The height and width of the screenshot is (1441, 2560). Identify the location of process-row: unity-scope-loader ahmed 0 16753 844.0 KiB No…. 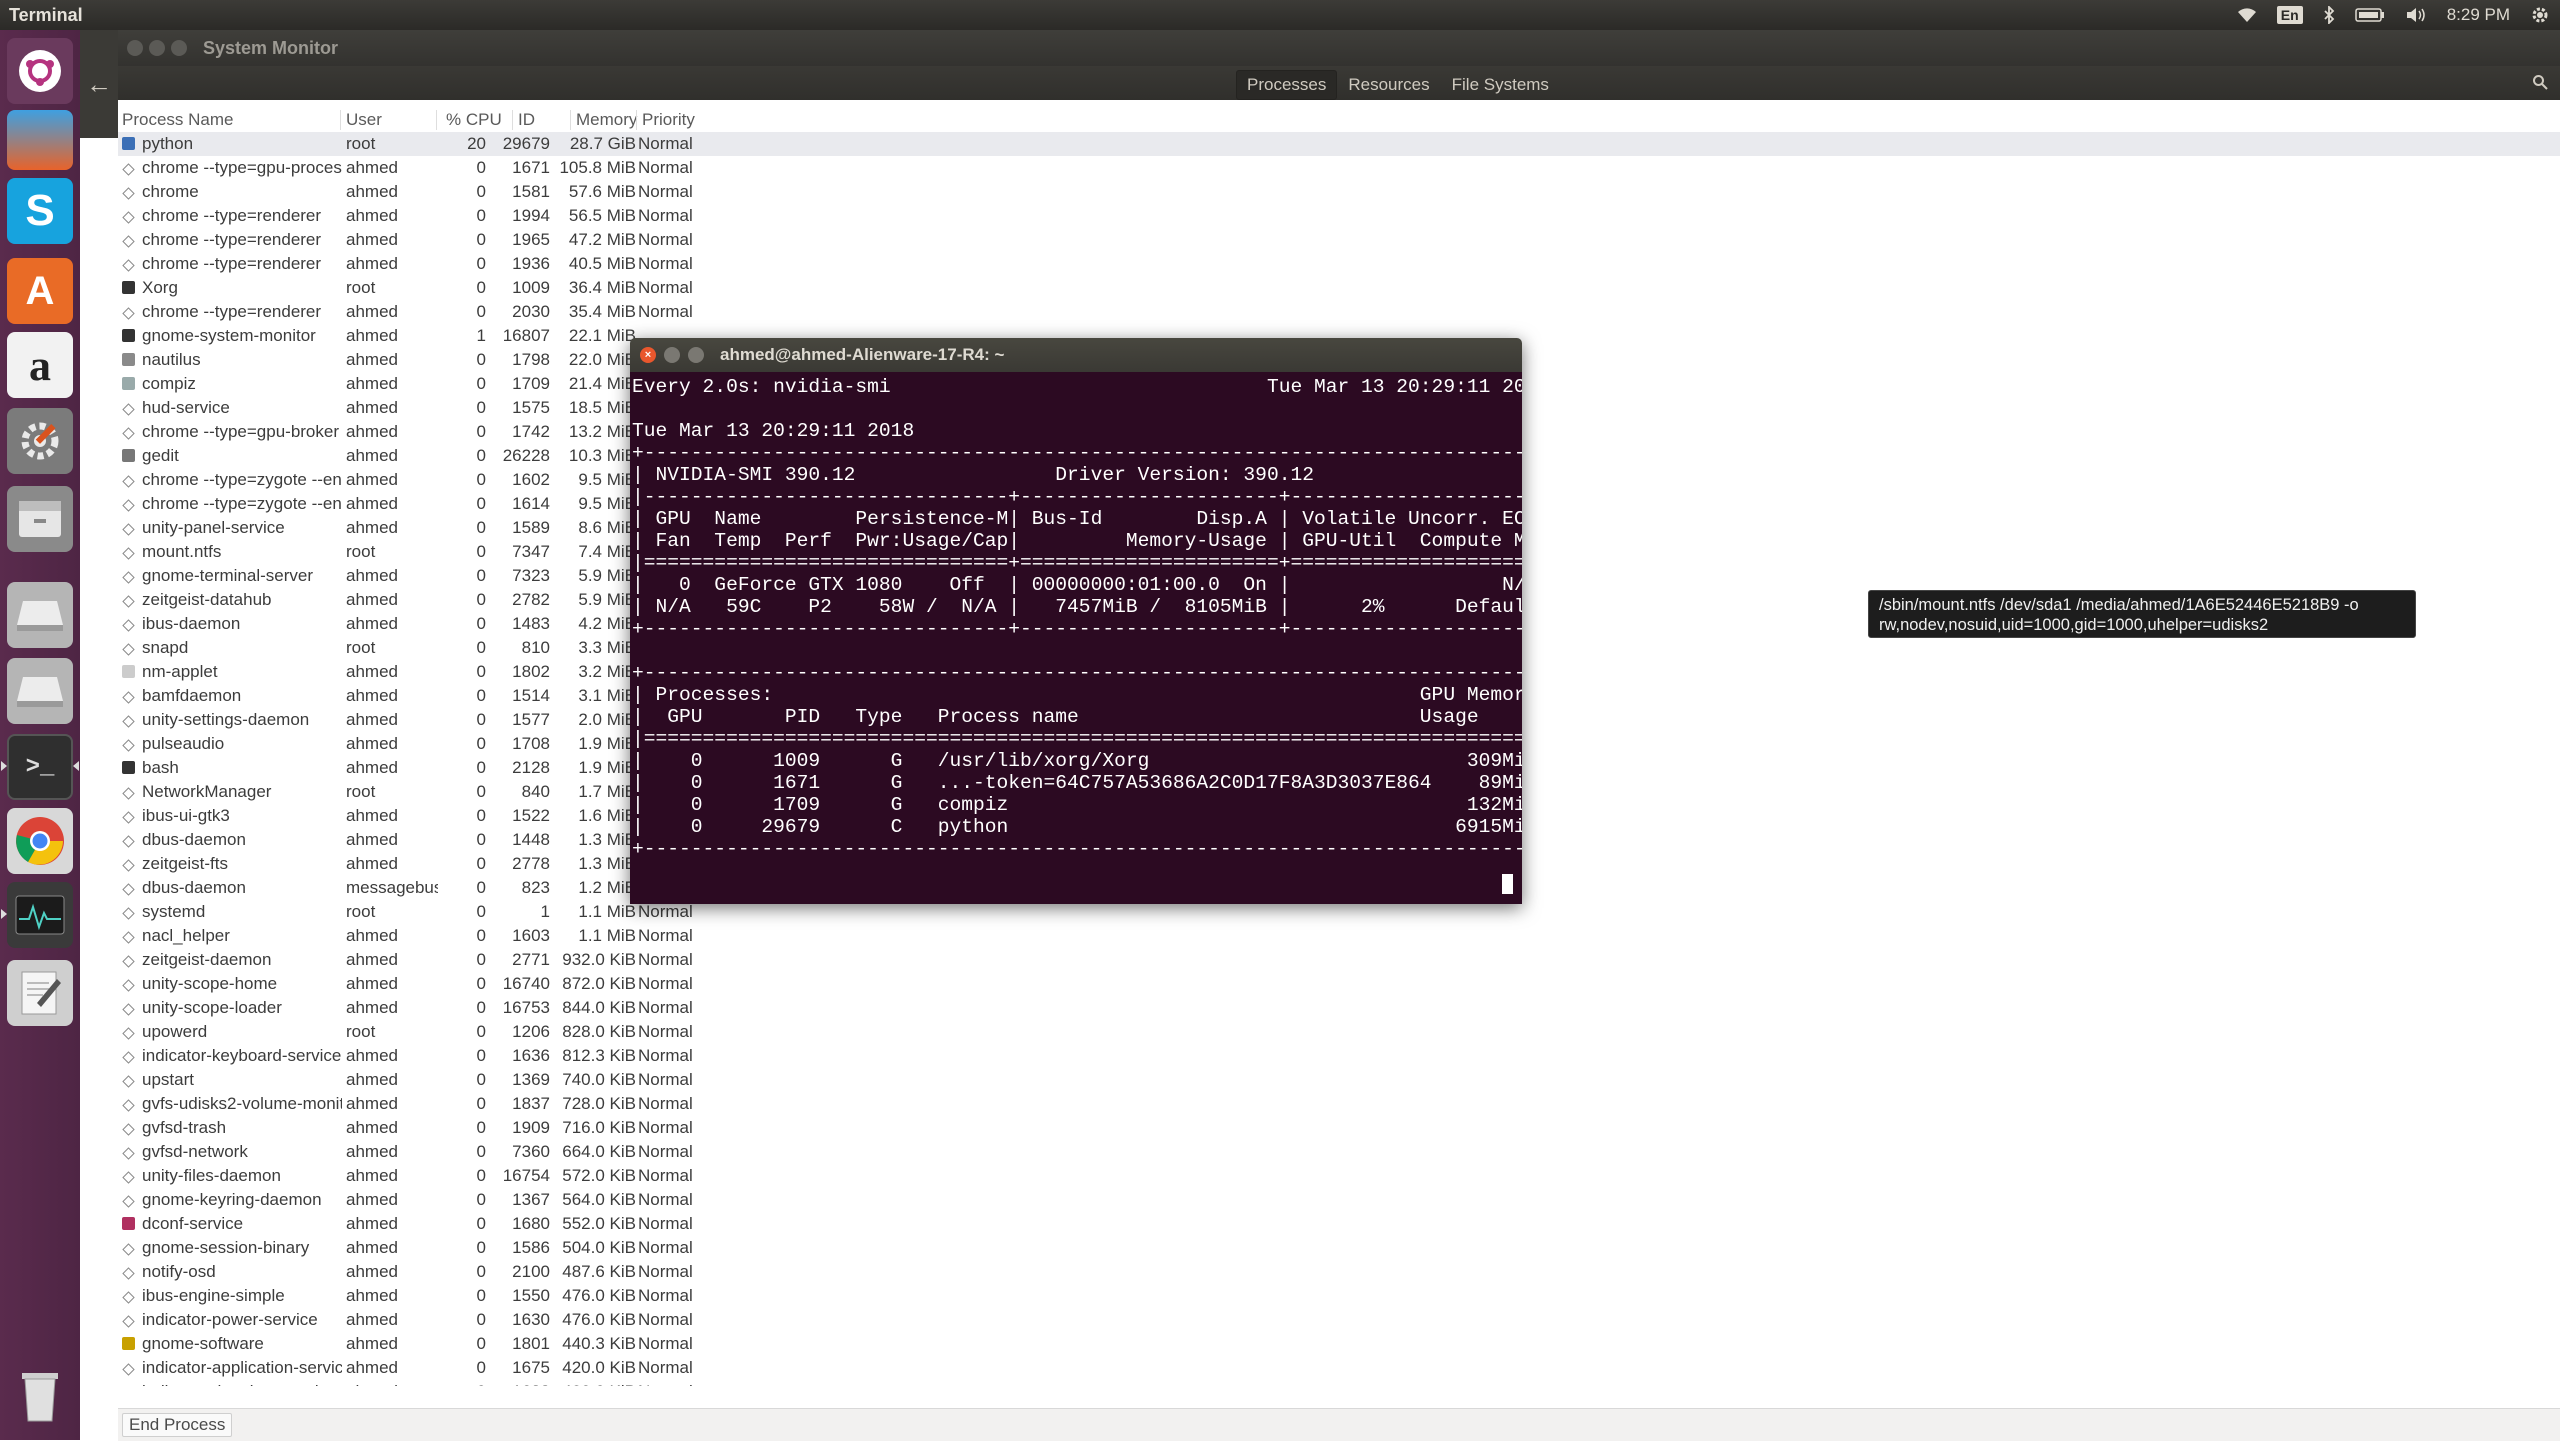
(1339, 1008).